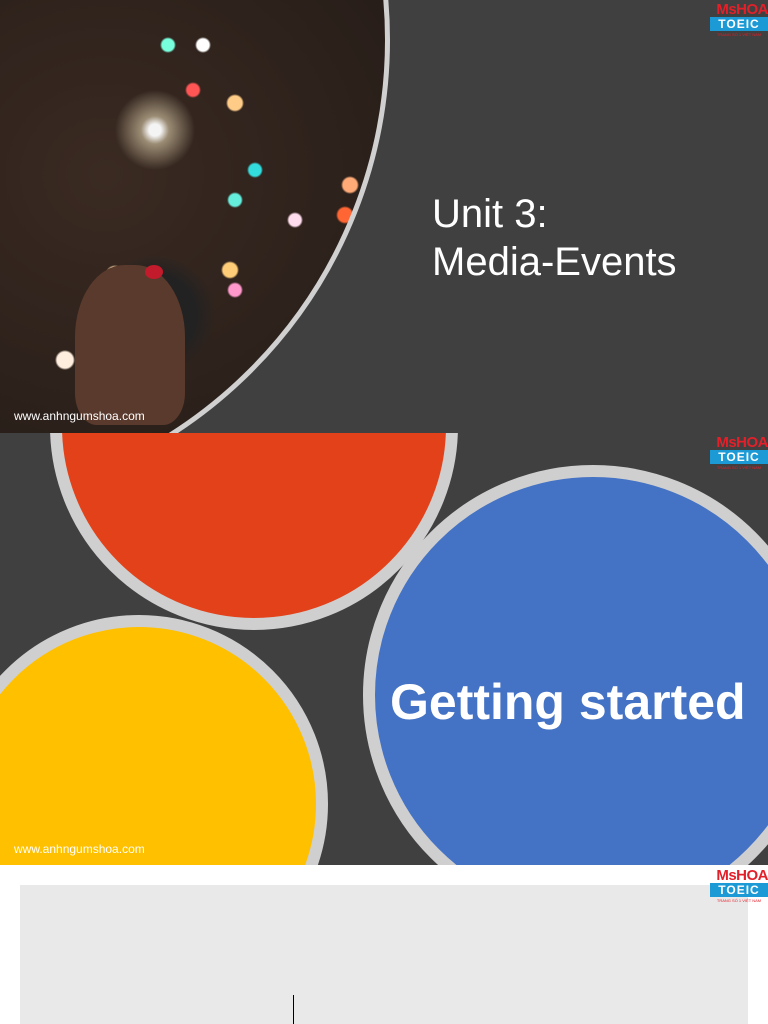 The height and width of the screenshot is (1024, 768). What do you see at coordinates (293, 1009) in the screenshot?
I see `divider-line` at bounding box center [293, 1009].